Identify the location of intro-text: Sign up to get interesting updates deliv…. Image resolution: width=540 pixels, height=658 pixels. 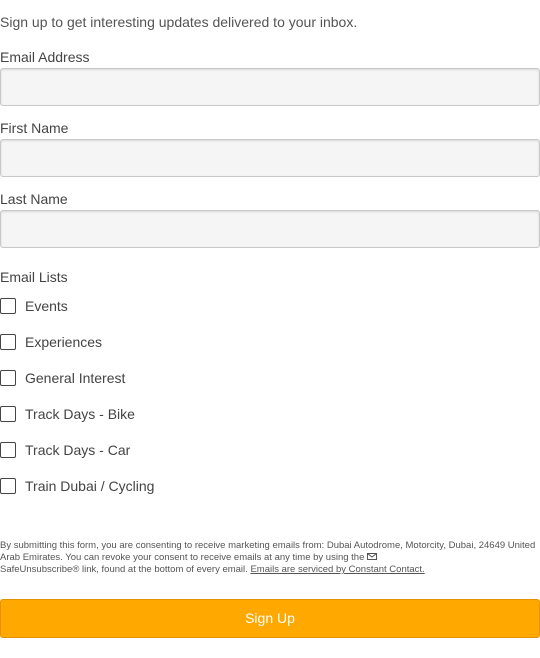
(179, 22).